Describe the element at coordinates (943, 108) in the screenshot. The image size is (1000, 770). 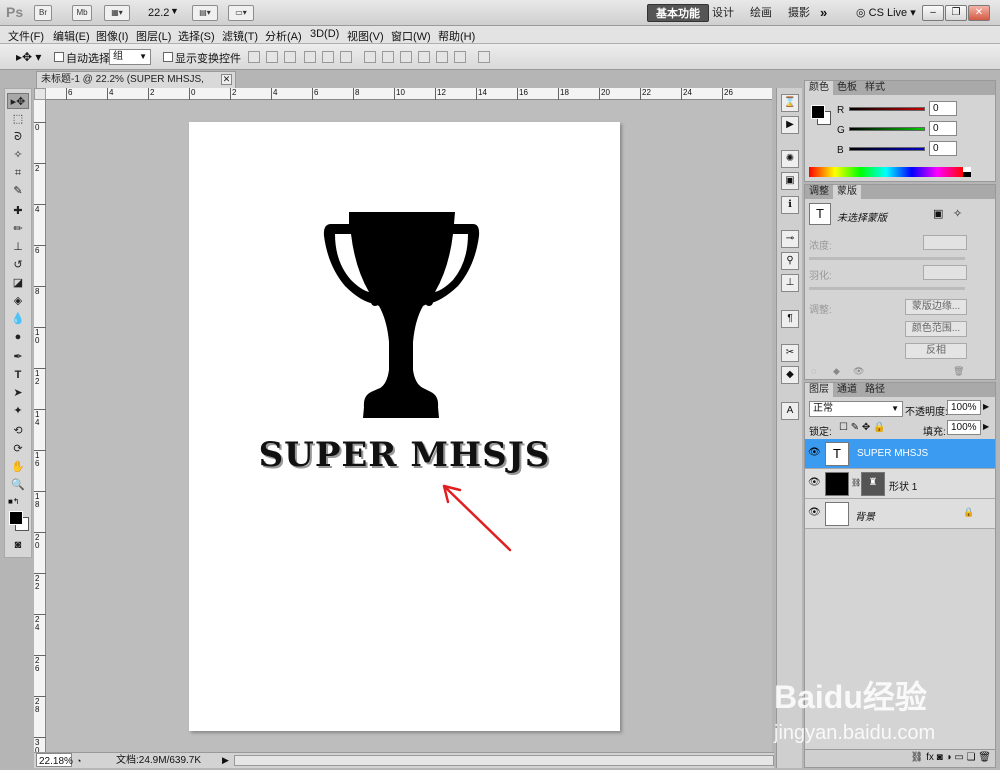
I see `channel-r-input: 0` at that location.